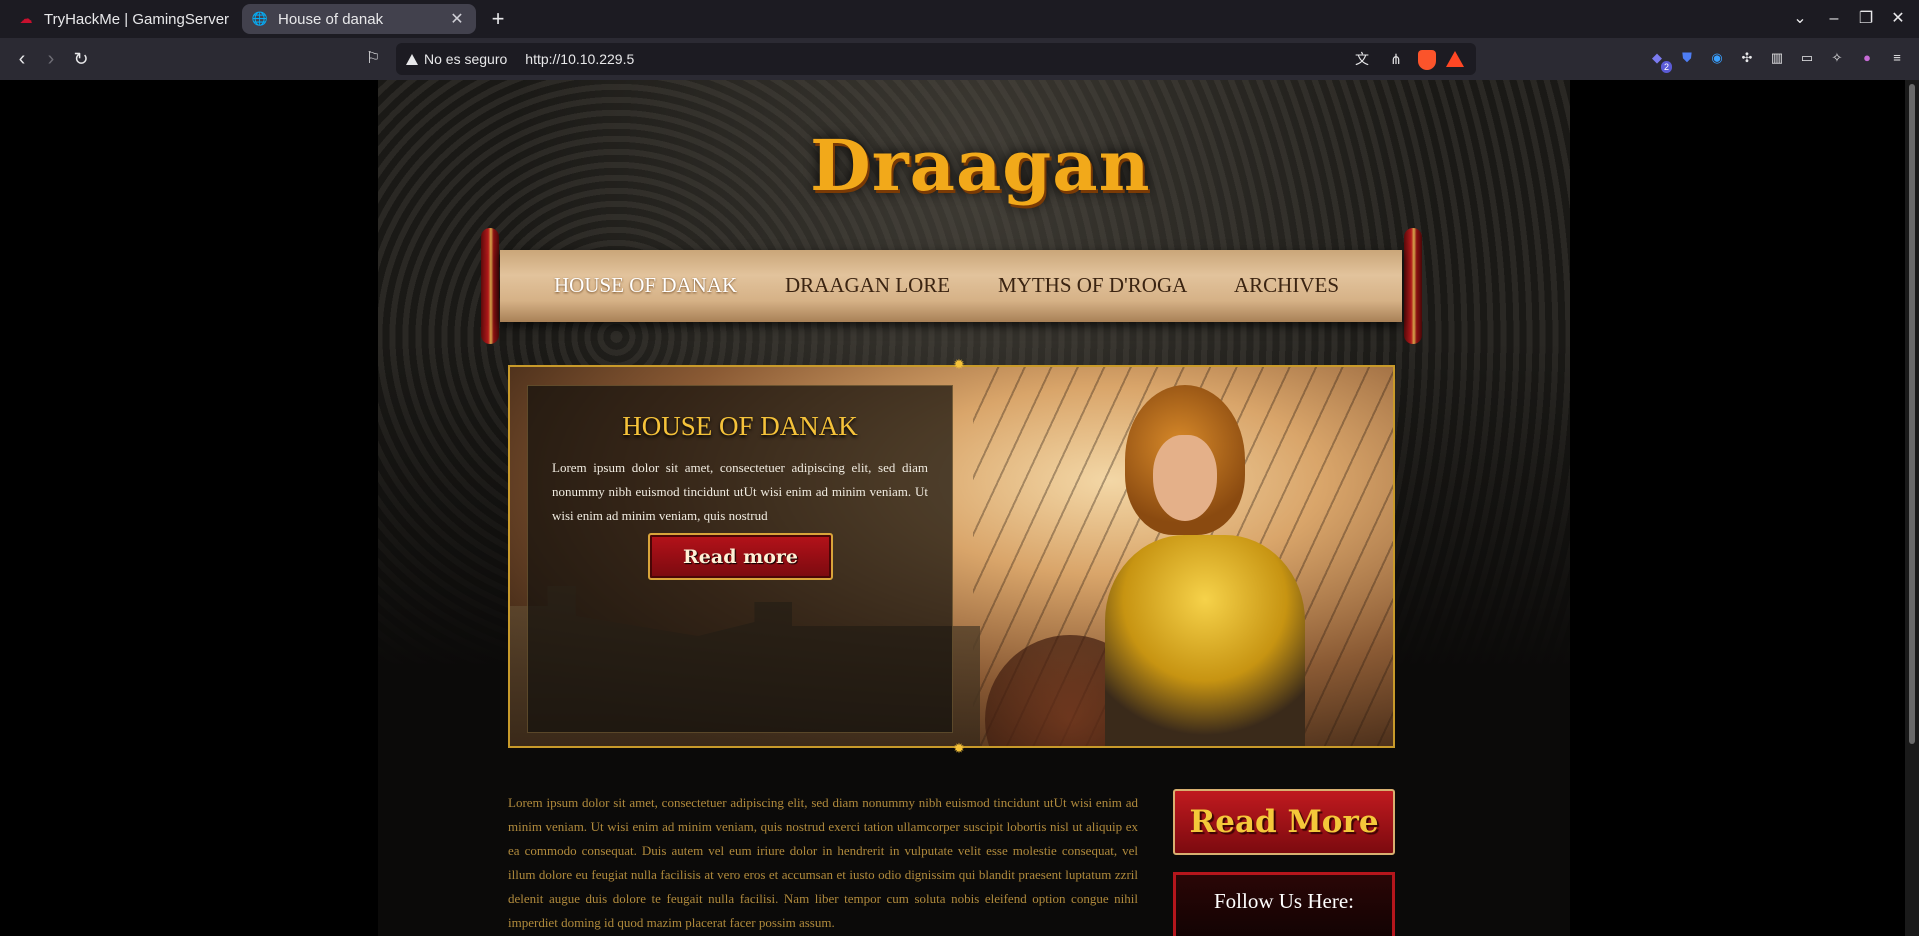 This screenshot has width=1919, height=936. I want to click on tab-label: TryHackMe | GamingServer, so click(137, 19).